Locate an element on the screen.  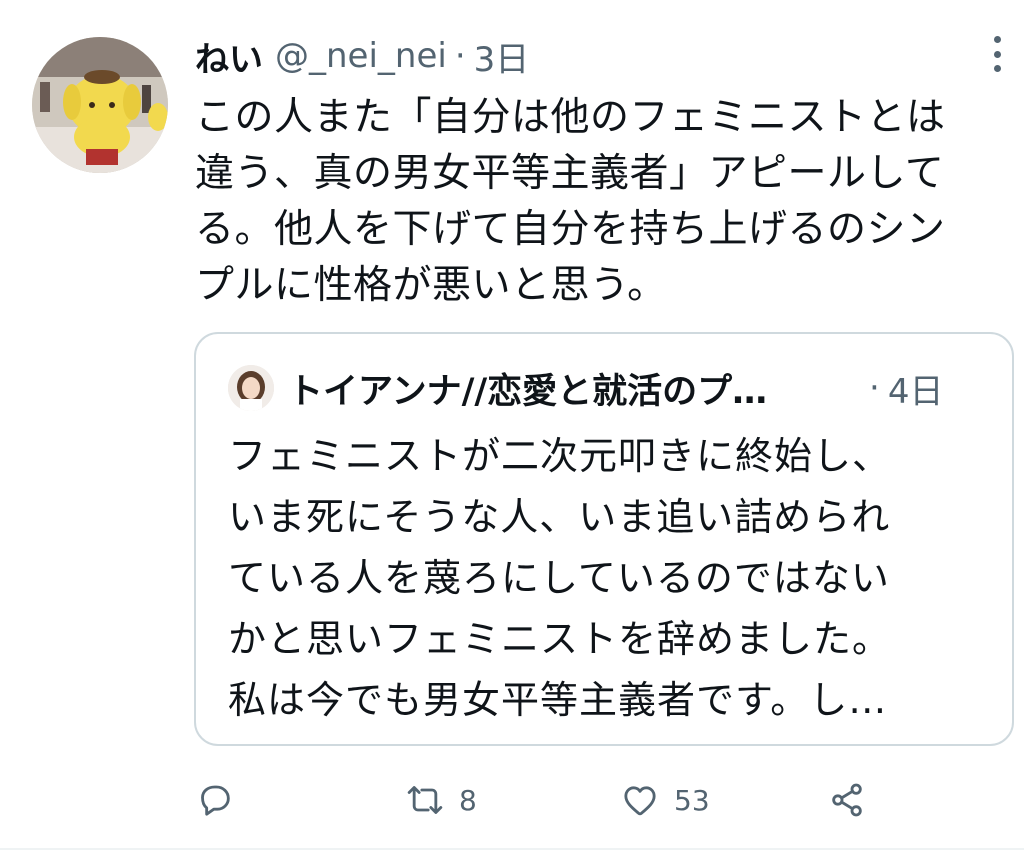
tweet-header: ねい @_nei_nei · 3日 is located at coordinates (362, 56).